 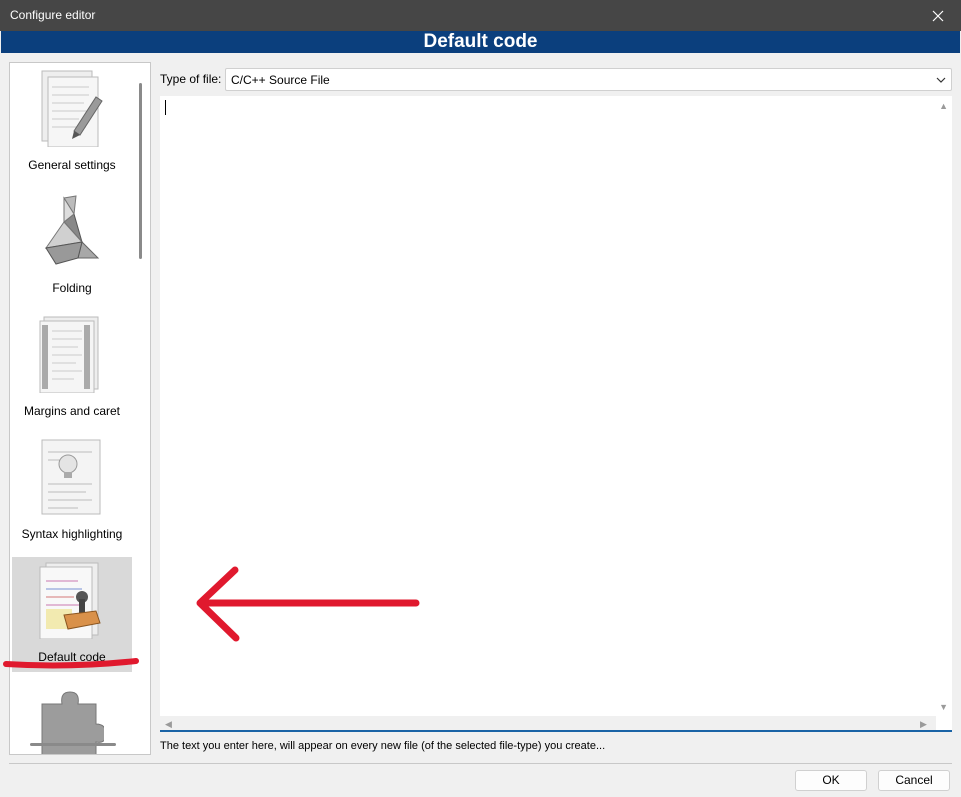 I want to click on cancel-button: Cancel, so click(x=914, y=780).